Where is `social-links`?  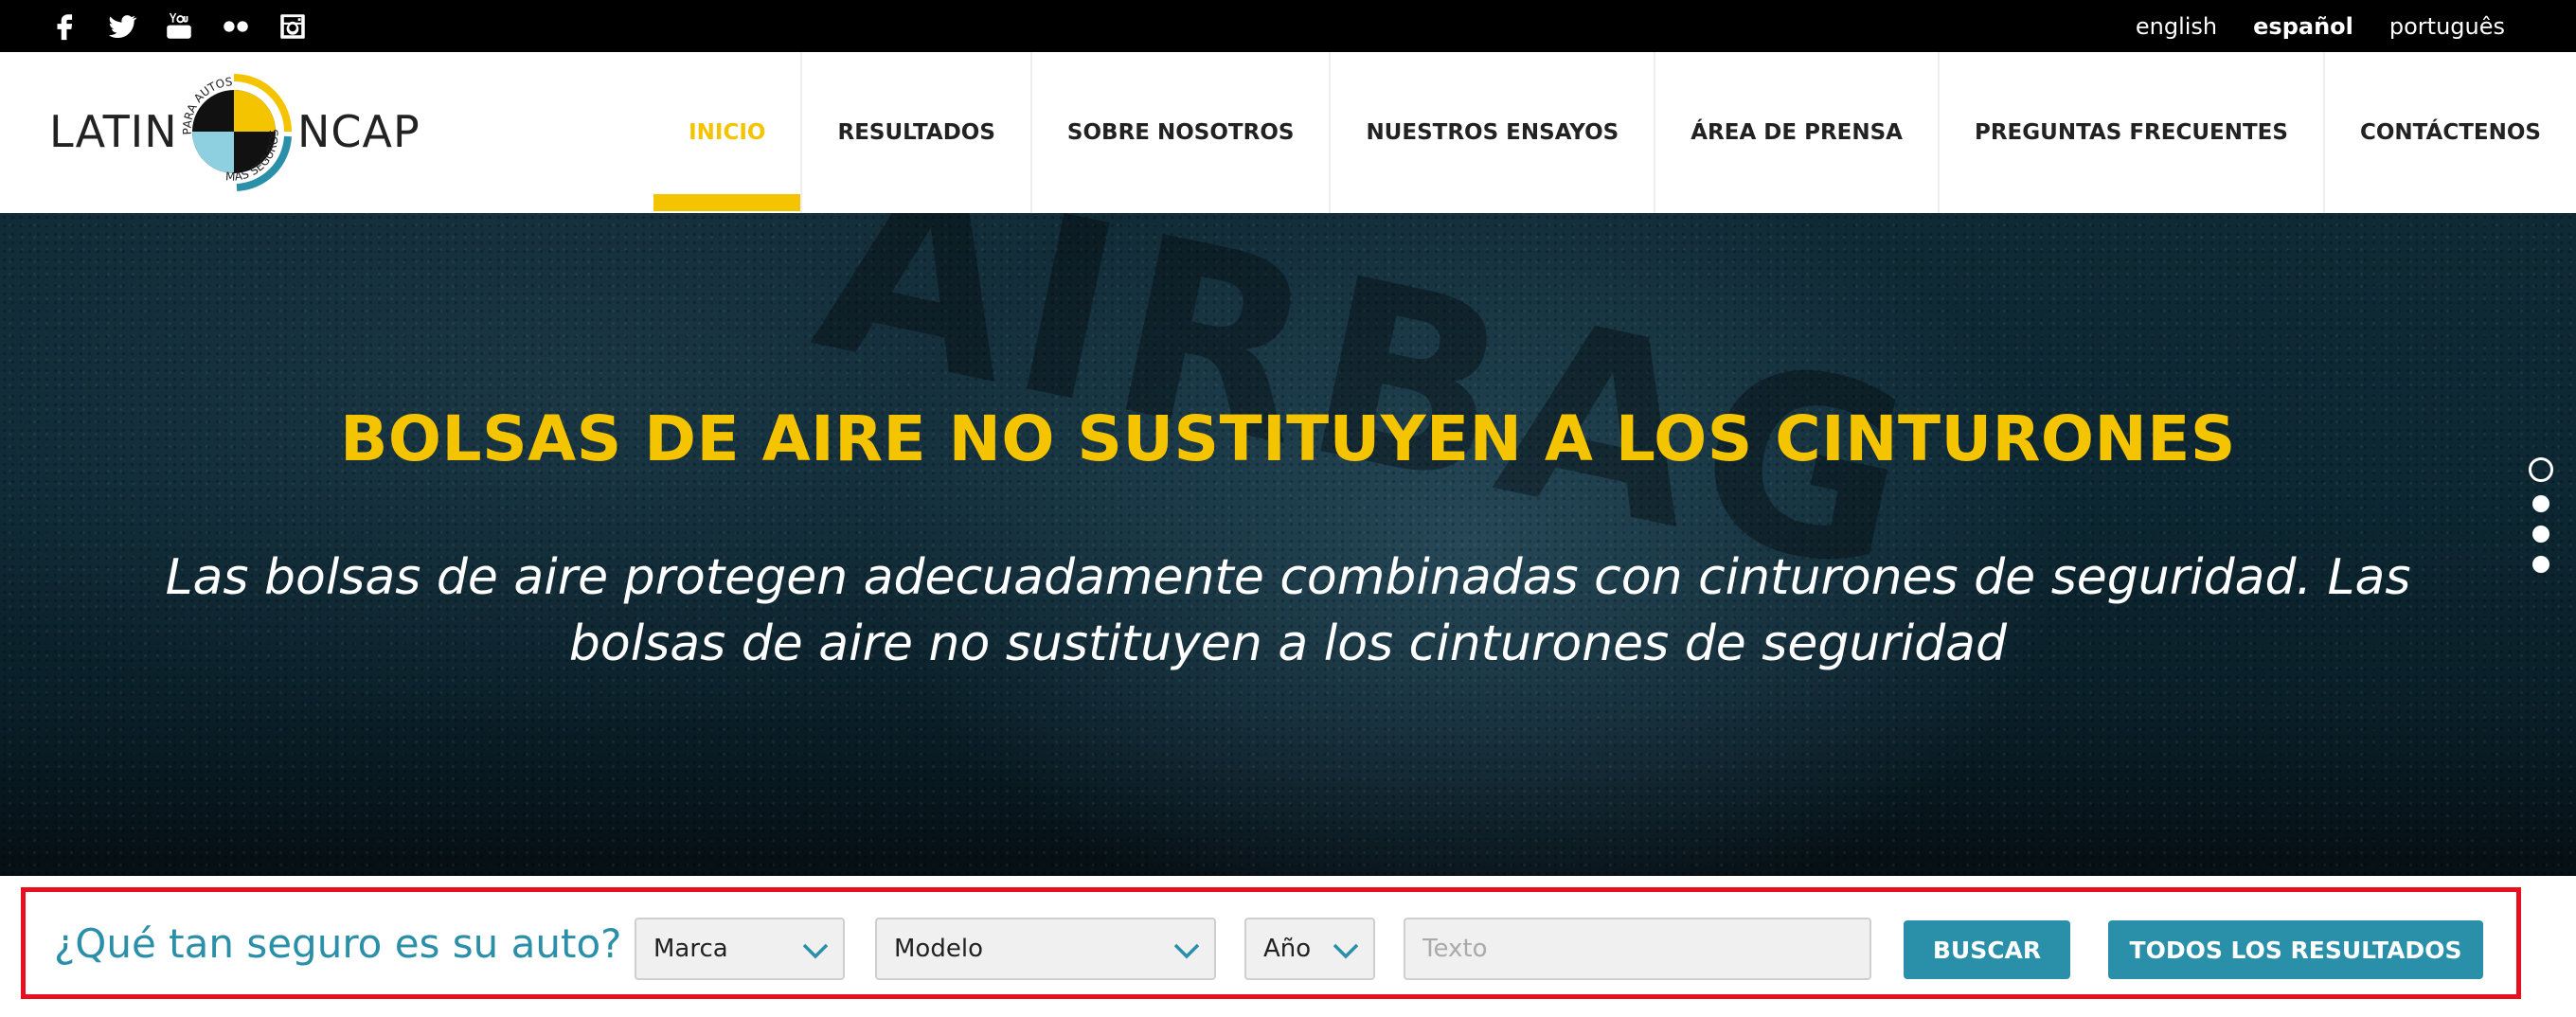
social-links is located at coordinates (179, 26).